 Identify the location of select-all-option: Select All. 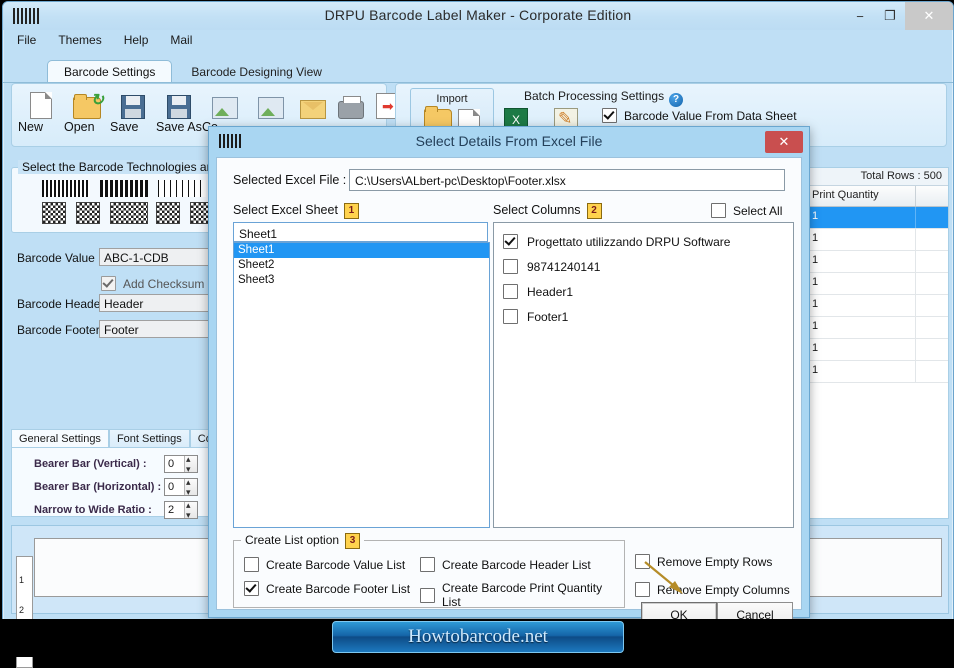
(746, 210).